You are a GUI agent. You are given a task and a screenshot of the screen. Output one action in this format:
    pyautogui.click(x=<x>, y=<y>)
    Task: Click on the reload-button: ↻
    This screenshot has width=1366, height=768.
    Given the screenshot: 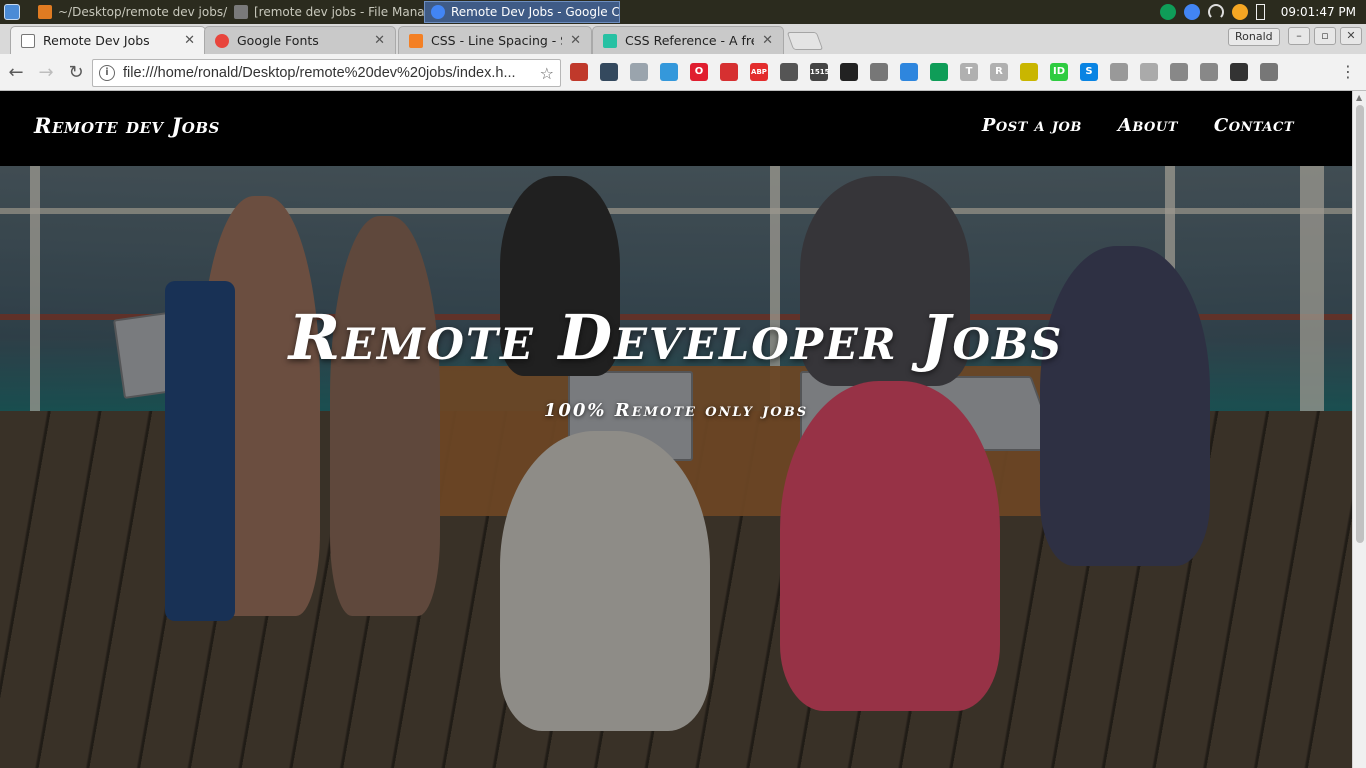 What is the action you would take?
    pyautogui.click(x=76, y=72)
    